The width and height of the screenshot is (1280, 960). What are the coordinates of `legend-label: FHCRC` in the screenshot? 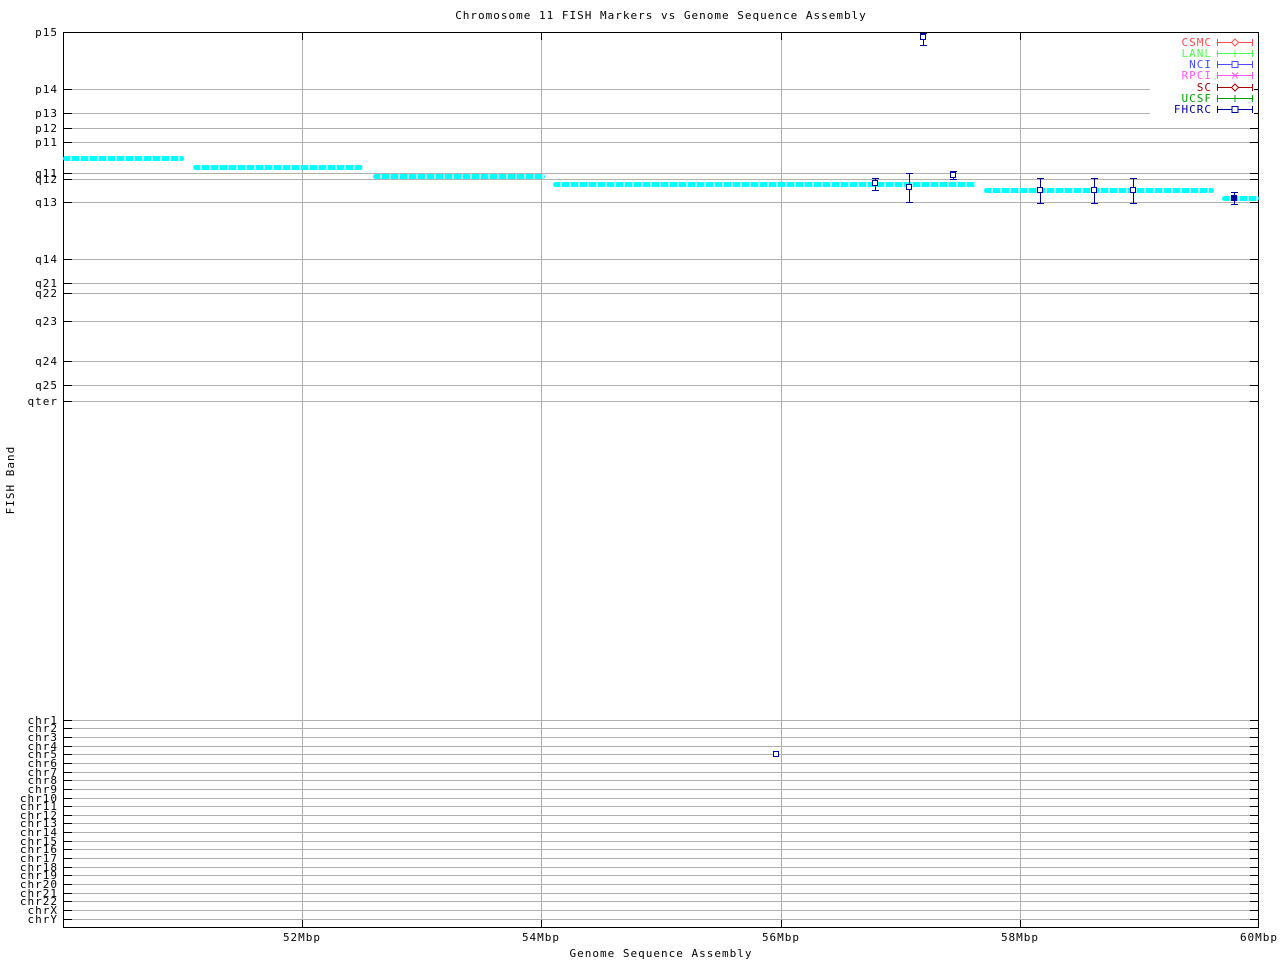 It's located at (1192, 110).